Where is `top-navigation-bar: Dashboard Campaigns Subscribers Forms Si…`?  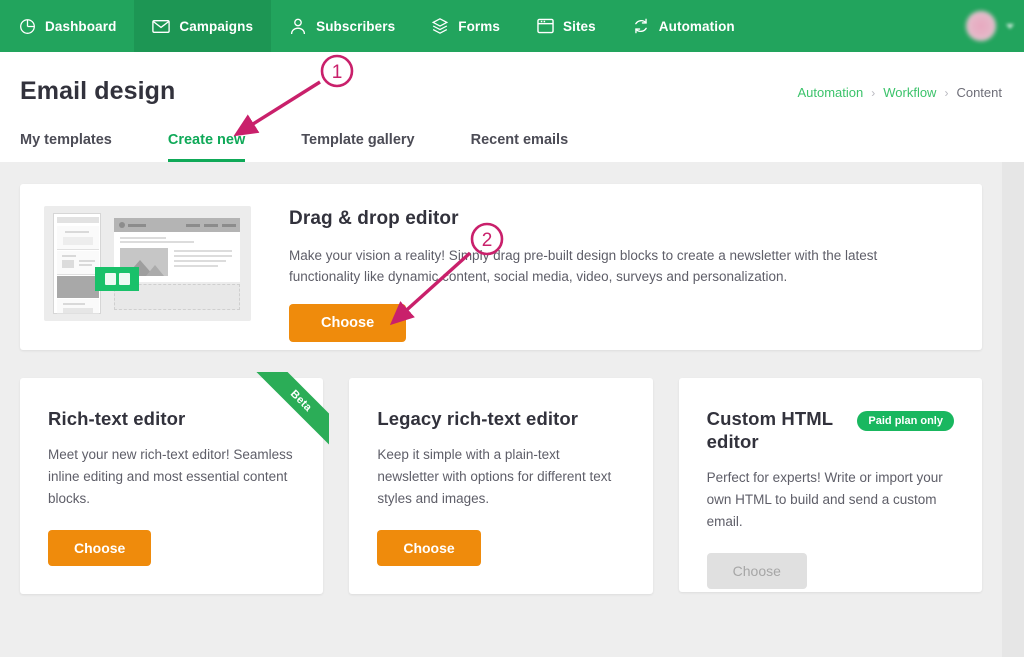 top-navigation-bar: Dashboard Campaigns Subscribers Forms Si… is located at coordinates (512, 26).